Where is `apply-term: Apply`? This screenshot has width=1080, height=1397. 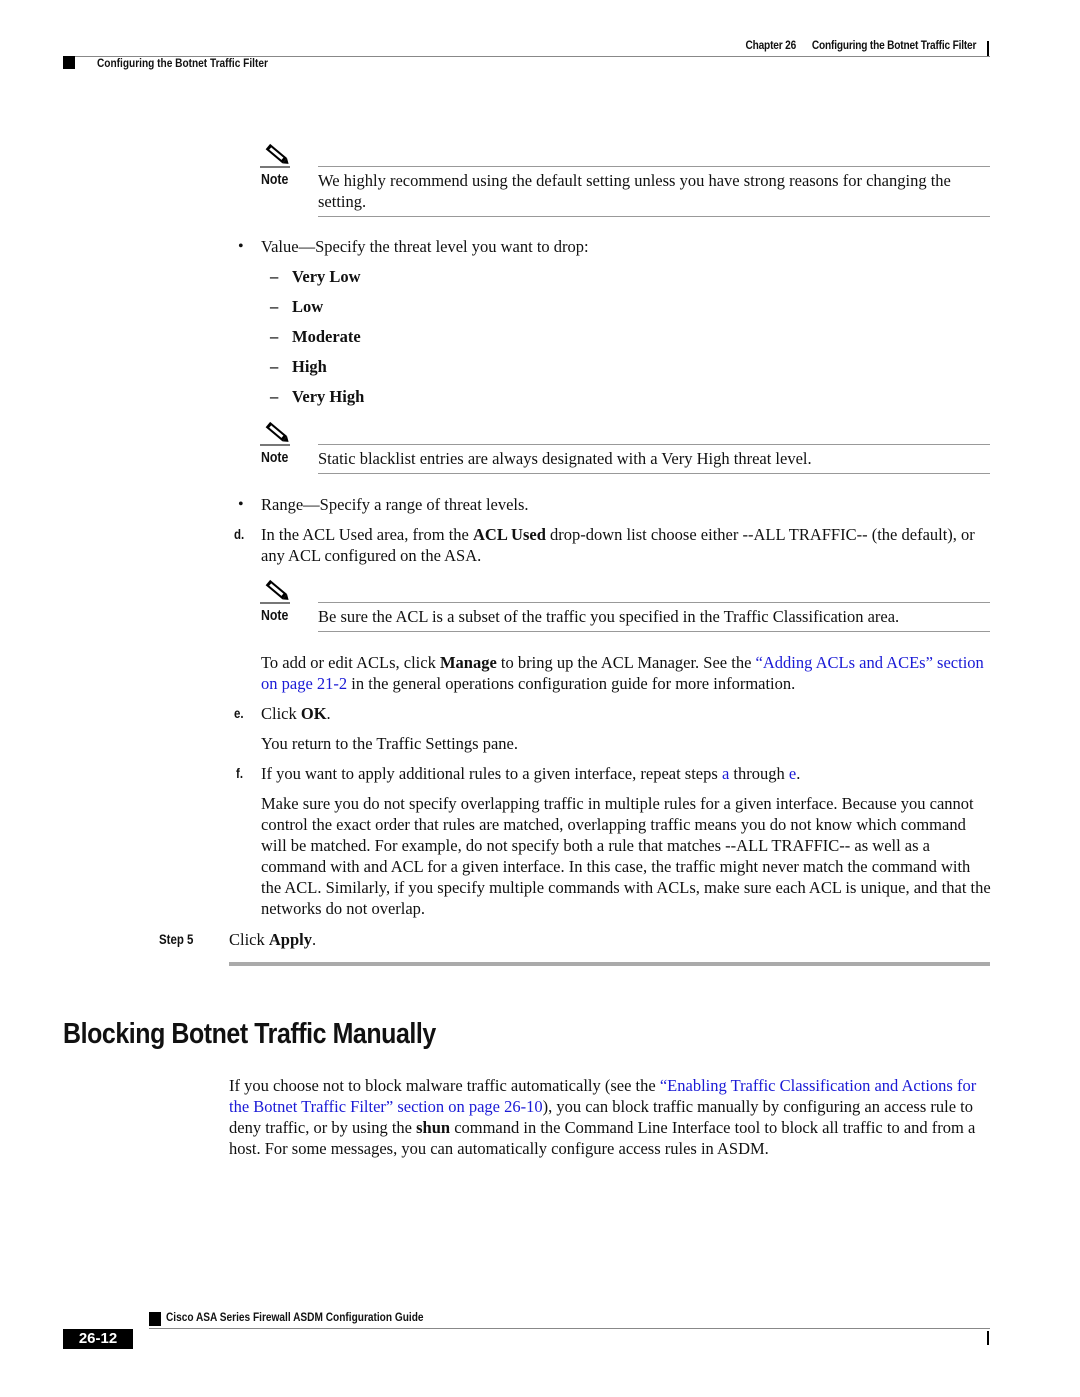
apply-term: Apply is located at coordinates (290, 939).